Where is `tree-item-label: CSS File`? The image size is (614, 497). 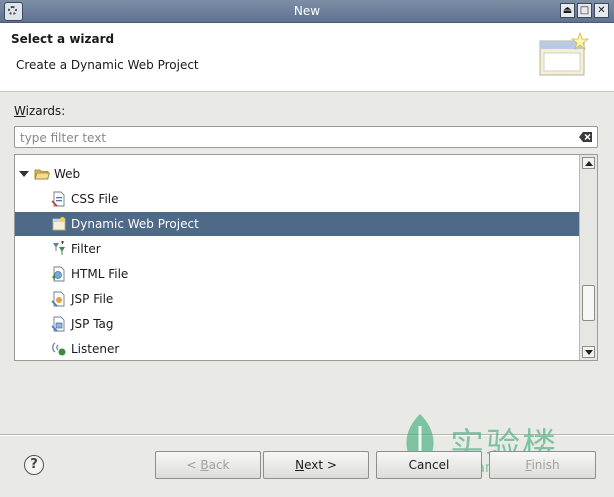 tree-item-label: CSS File is located at coordinates (95, 199).